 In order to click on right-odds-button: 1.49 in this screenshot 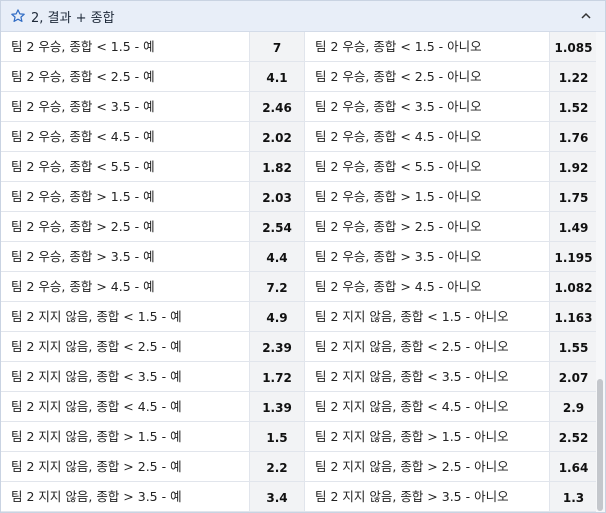, I will do `click(573, 226)`.